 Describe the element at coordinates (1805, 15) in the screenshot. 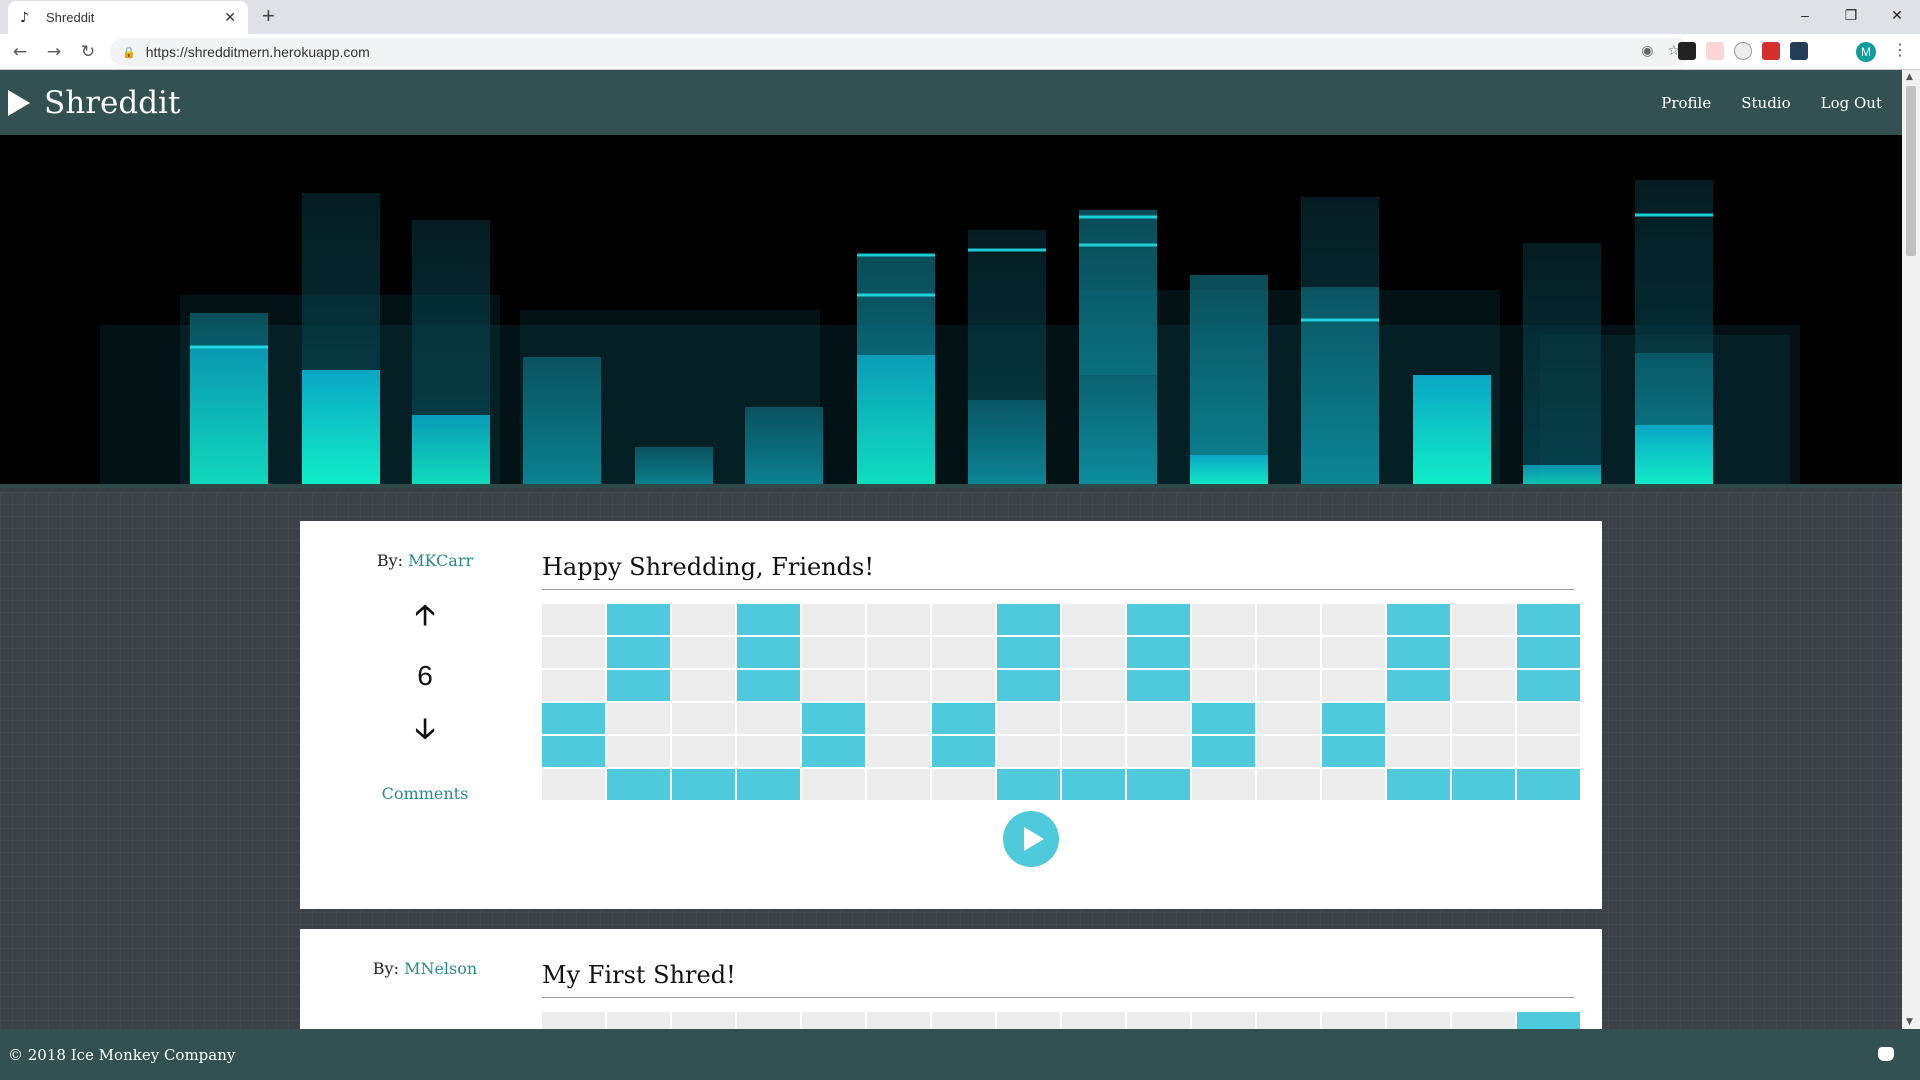

I see `minimize-icon: –` at that location.